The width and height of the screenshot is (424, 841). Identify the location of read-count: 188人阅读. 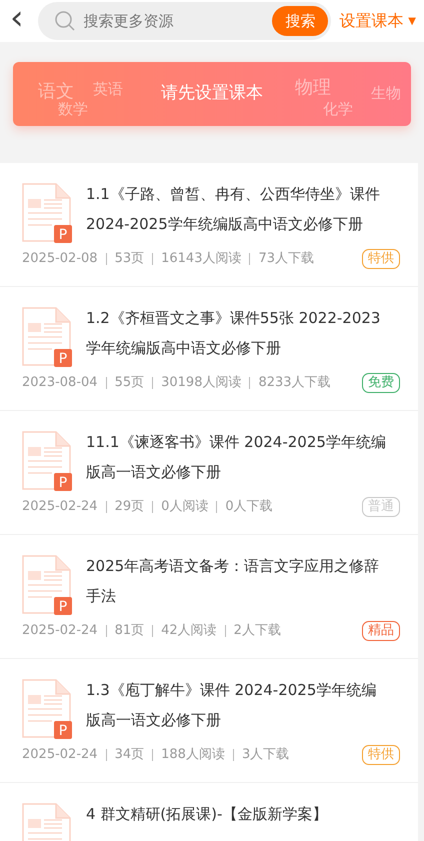
(193, 755).